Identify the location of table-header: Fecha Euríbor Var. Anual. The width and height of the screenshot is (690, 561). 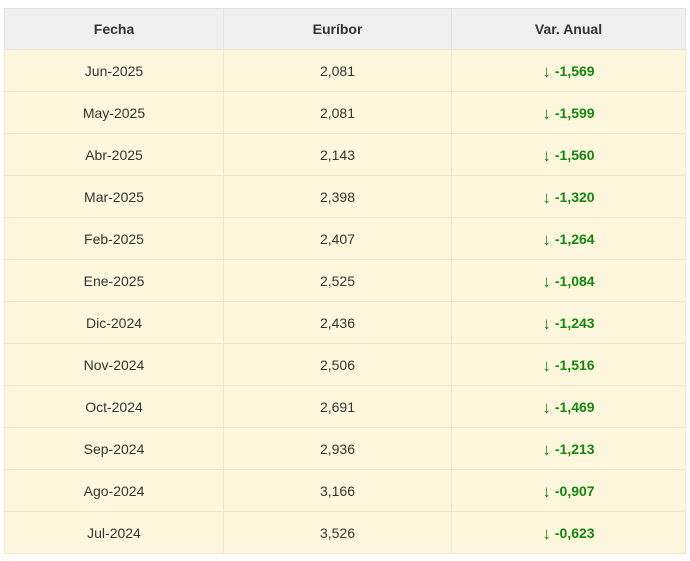
(345, 29).